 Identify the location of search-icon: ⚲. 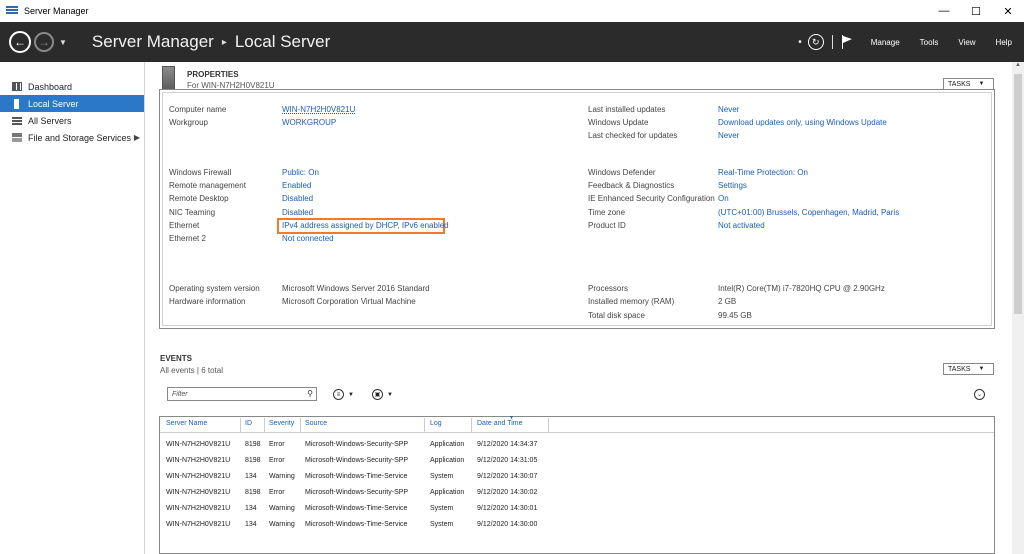
(310, 393).